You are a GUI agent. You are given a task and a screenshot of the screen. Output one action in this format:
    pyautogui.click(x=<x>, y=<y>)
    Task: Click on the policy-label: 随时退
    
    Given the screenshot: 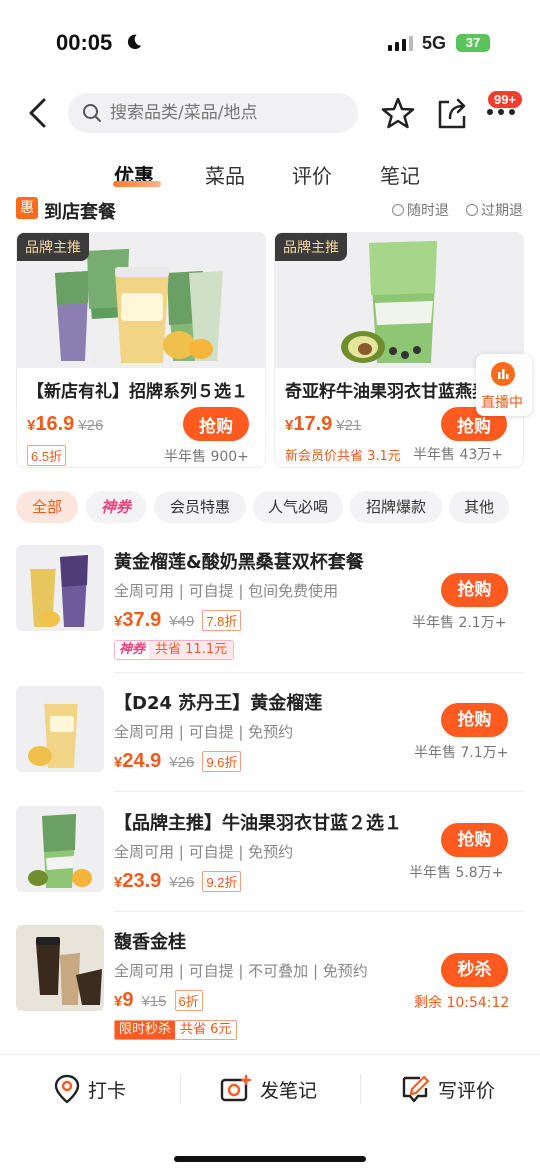 What is the action you would take?
    pyautogui.click(x=428, y=211)
    